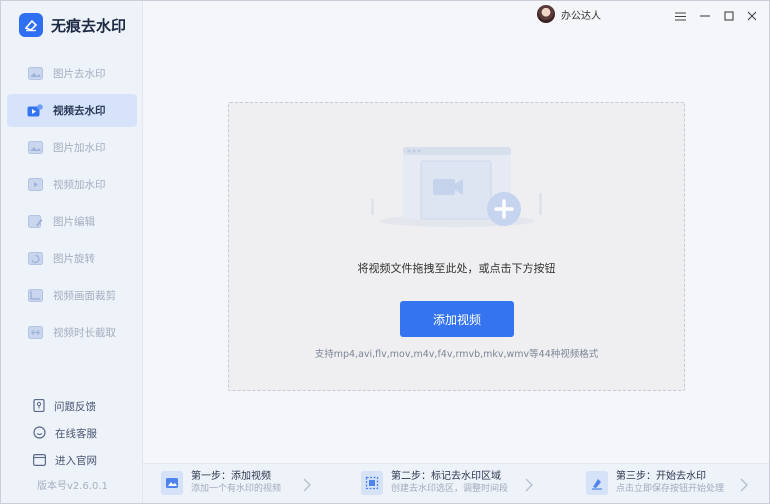  Describe the element at coordinates (65, 406) in the screenshot. I see `feedback-link: 问题反馈` at that location.